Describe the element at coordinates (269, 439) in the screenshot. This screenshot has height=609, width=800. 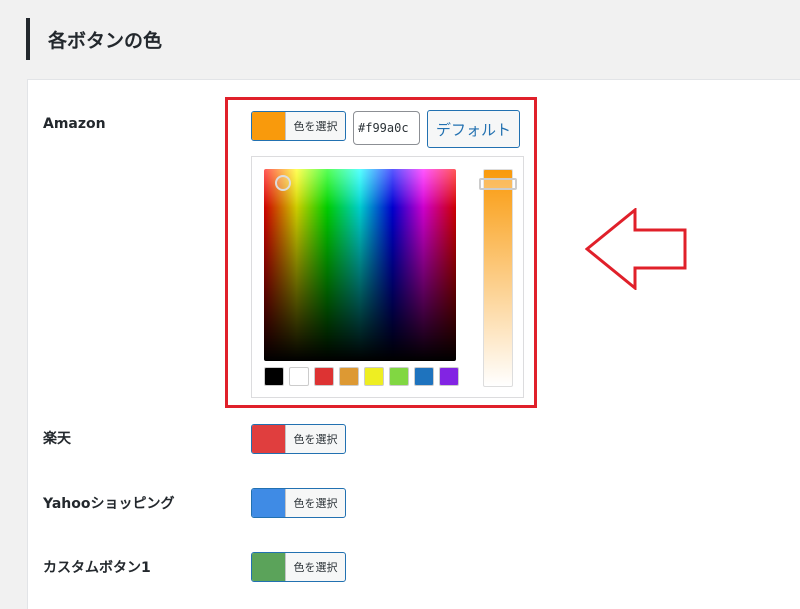
I see `rakuten-color-swatch` at that location.